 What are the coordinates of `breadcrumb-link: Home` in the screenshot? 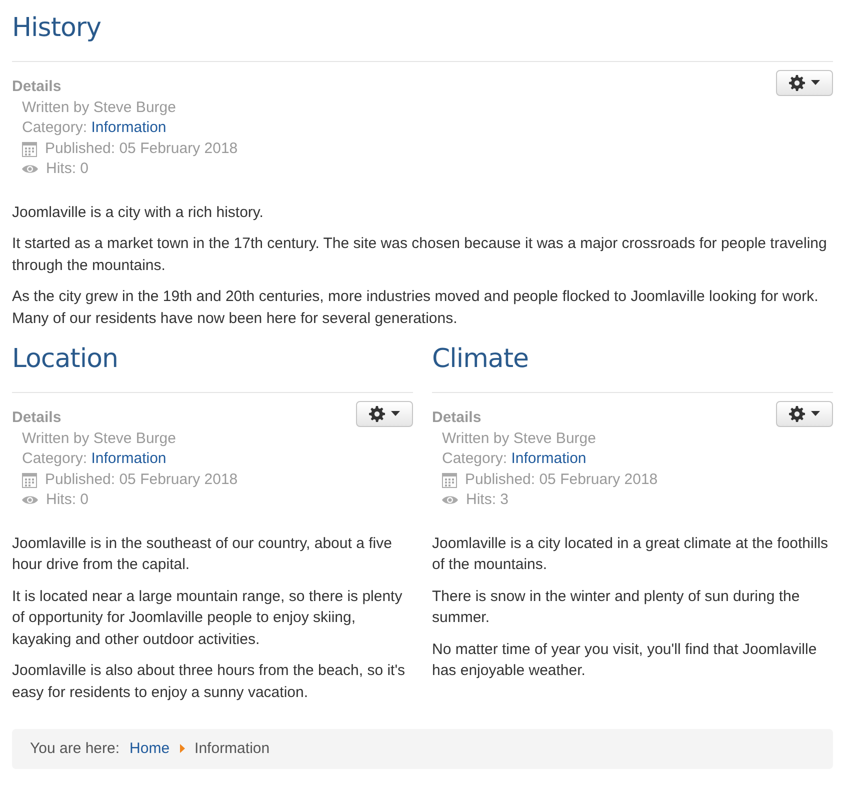 It's located at (150, 749).